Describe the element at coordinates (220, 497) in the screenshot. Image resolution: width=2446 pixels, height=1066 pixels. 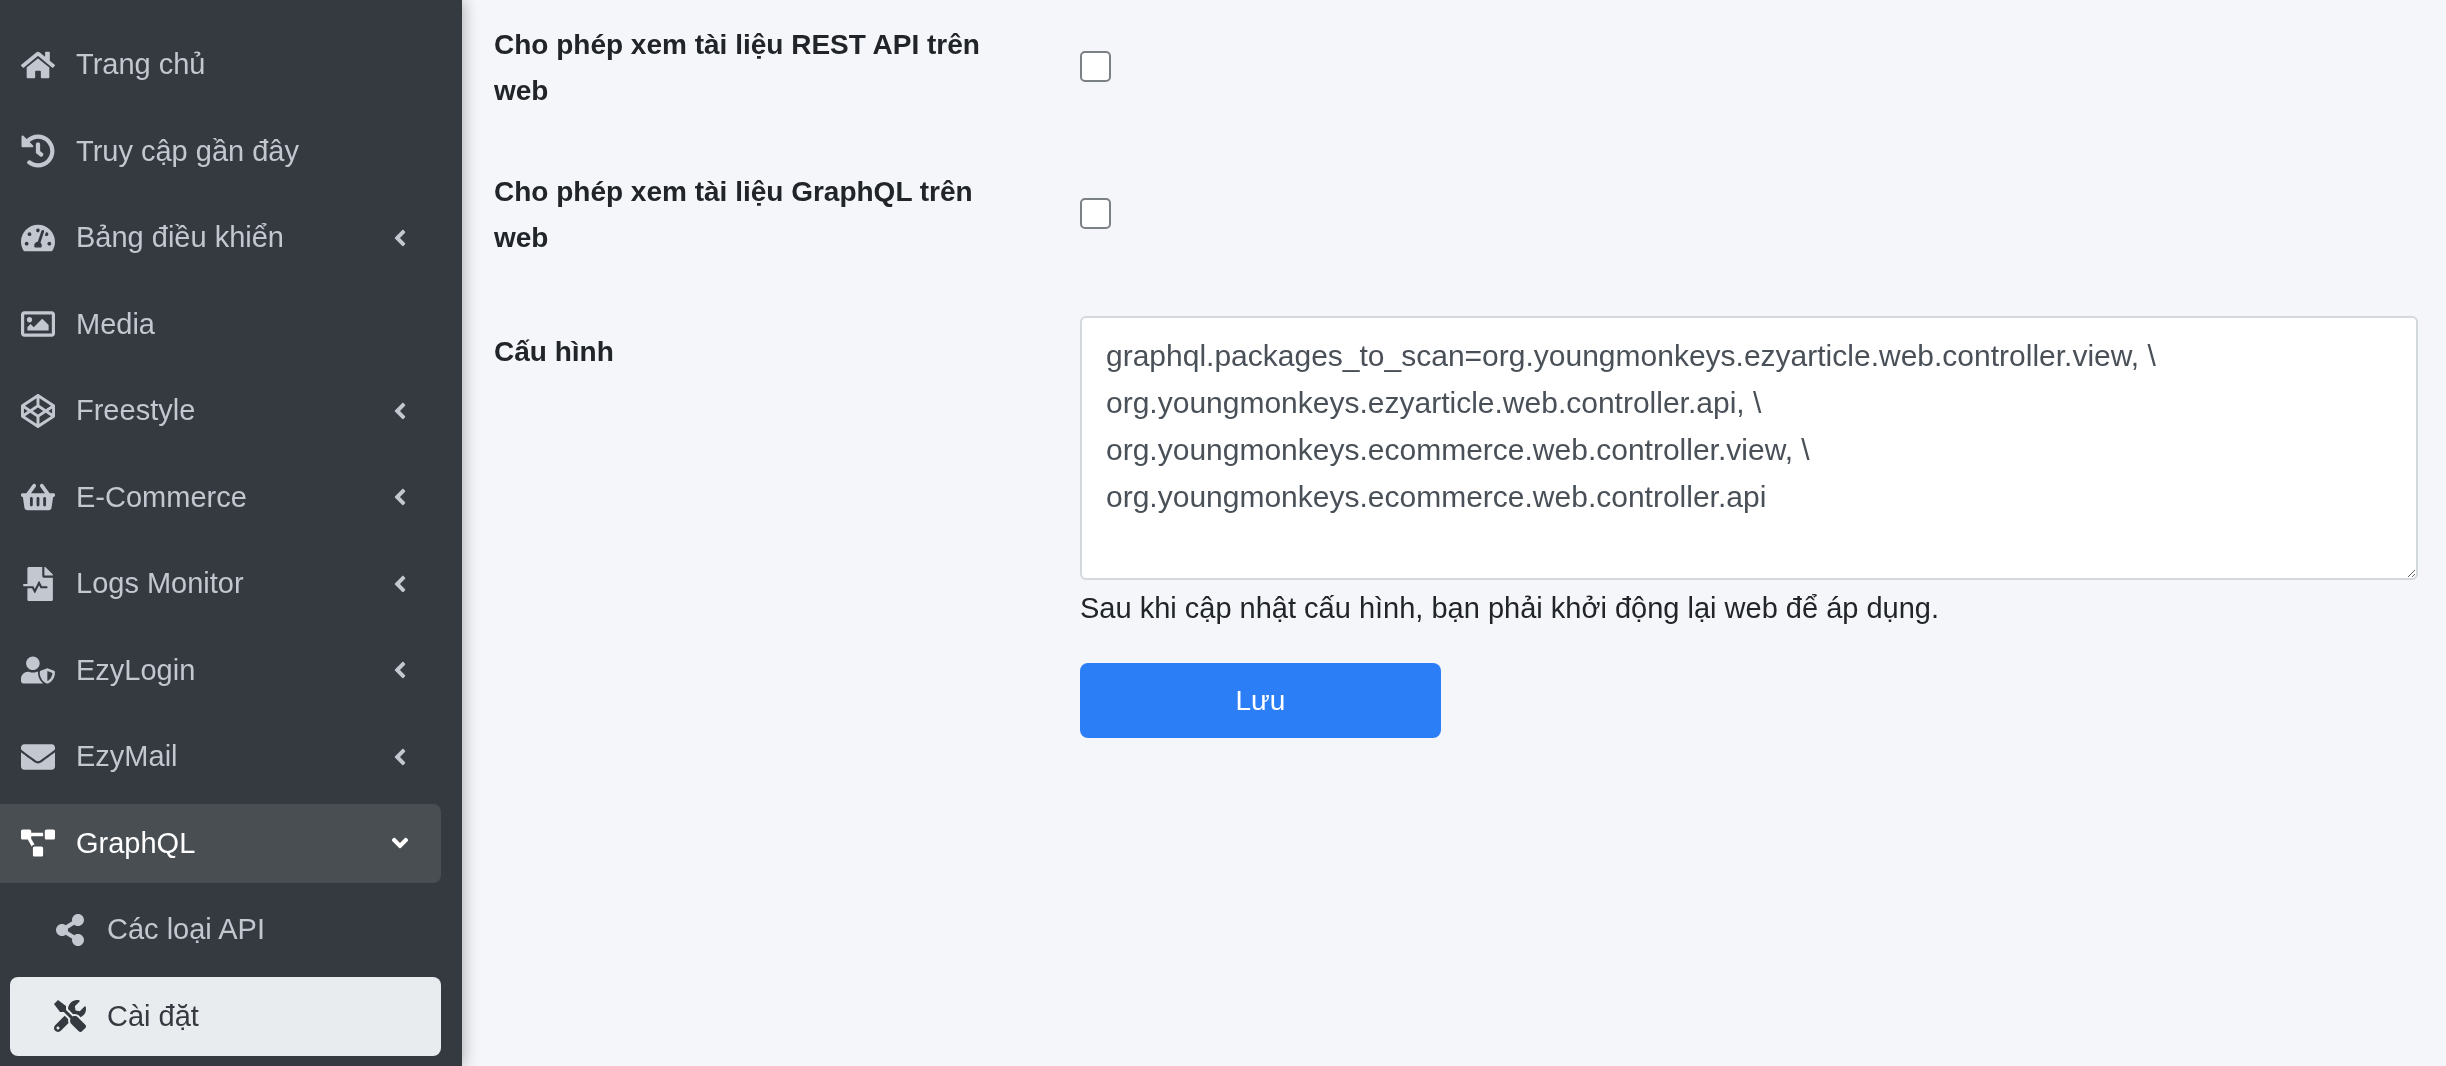
I see `sidebar-link: E-Commerce` at that location.